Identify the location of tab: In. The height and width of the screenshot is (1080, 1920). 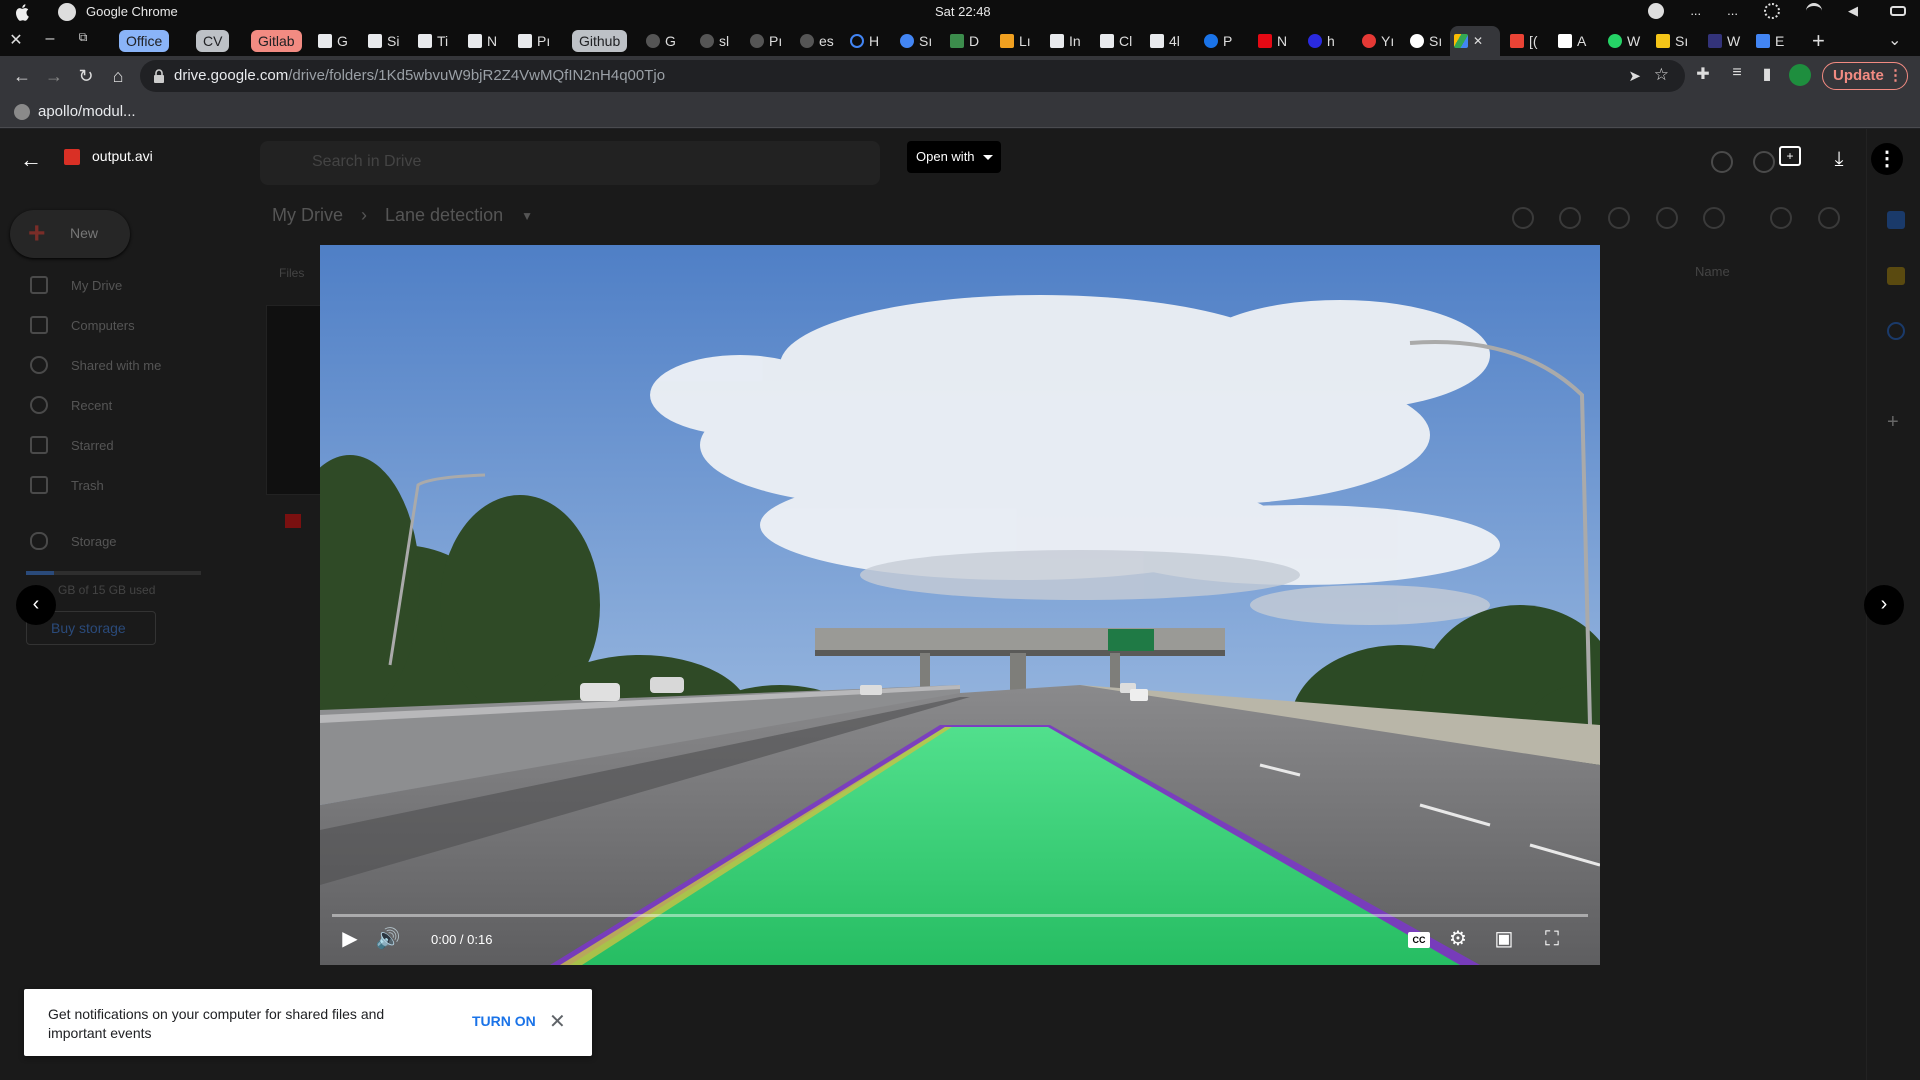
(1065, 41).